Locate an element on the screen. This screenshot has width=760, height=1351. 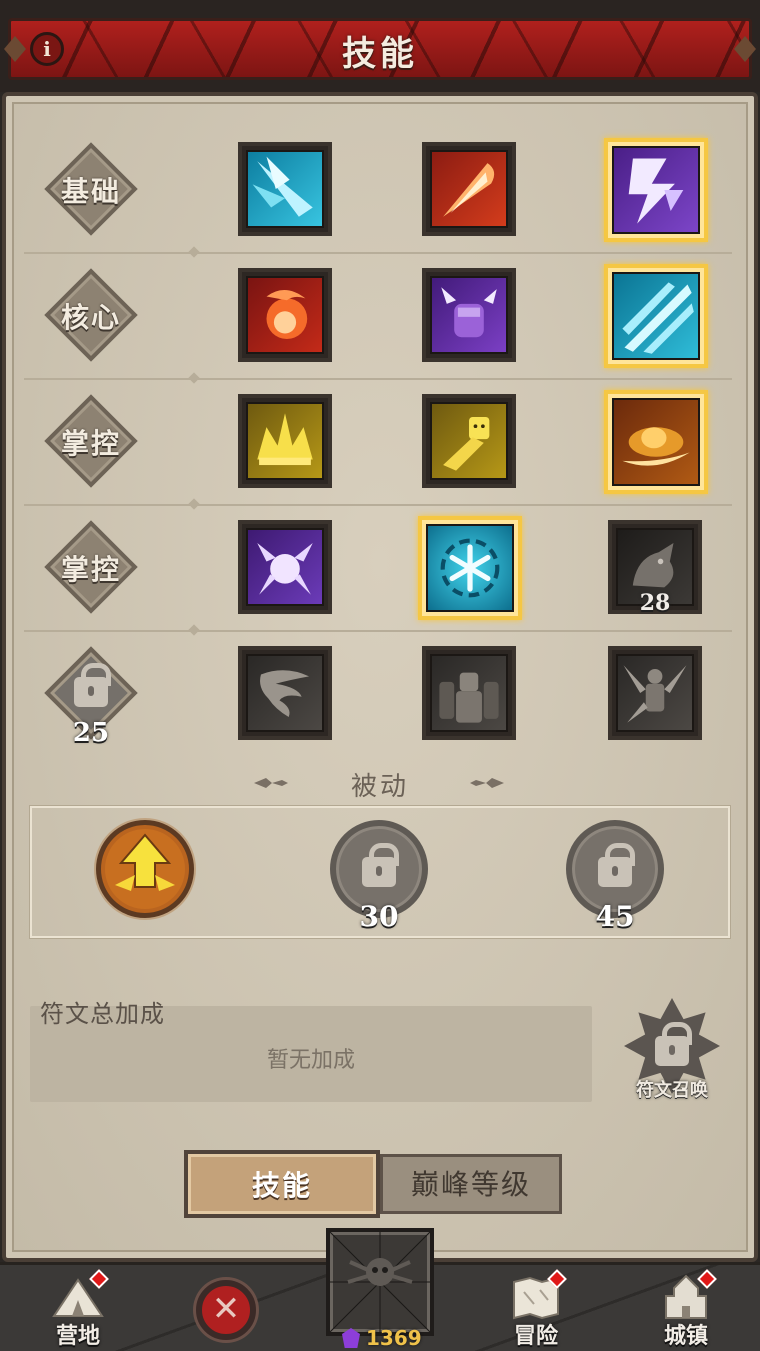
lightning-orb-icon is located at coordinates (285, 567).